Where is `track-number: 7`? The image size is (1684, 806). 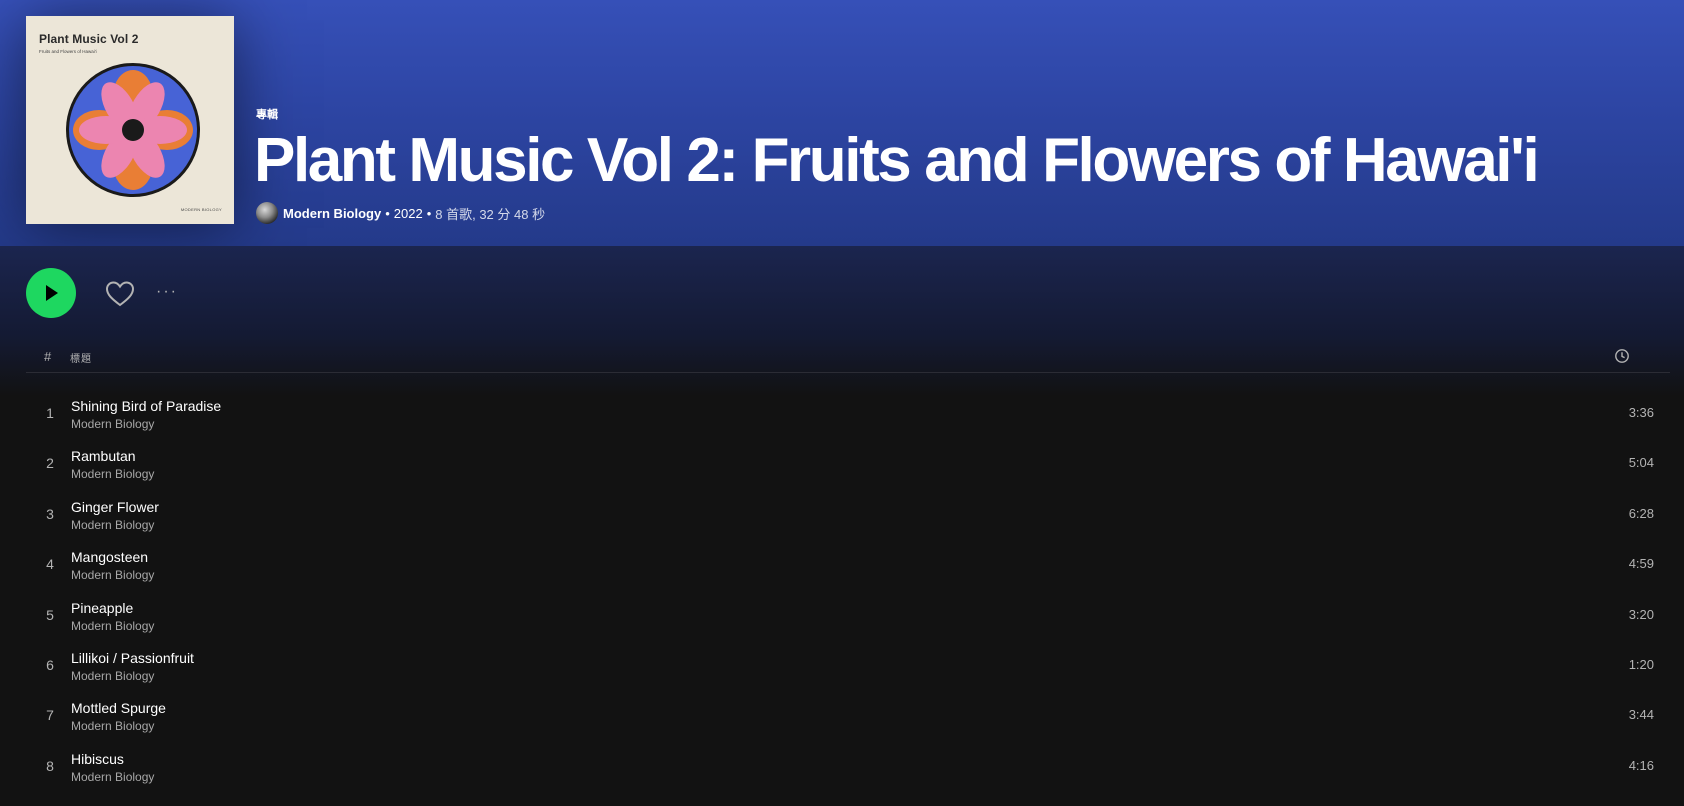 track-number: 7 is located at coordinates (50, 715).